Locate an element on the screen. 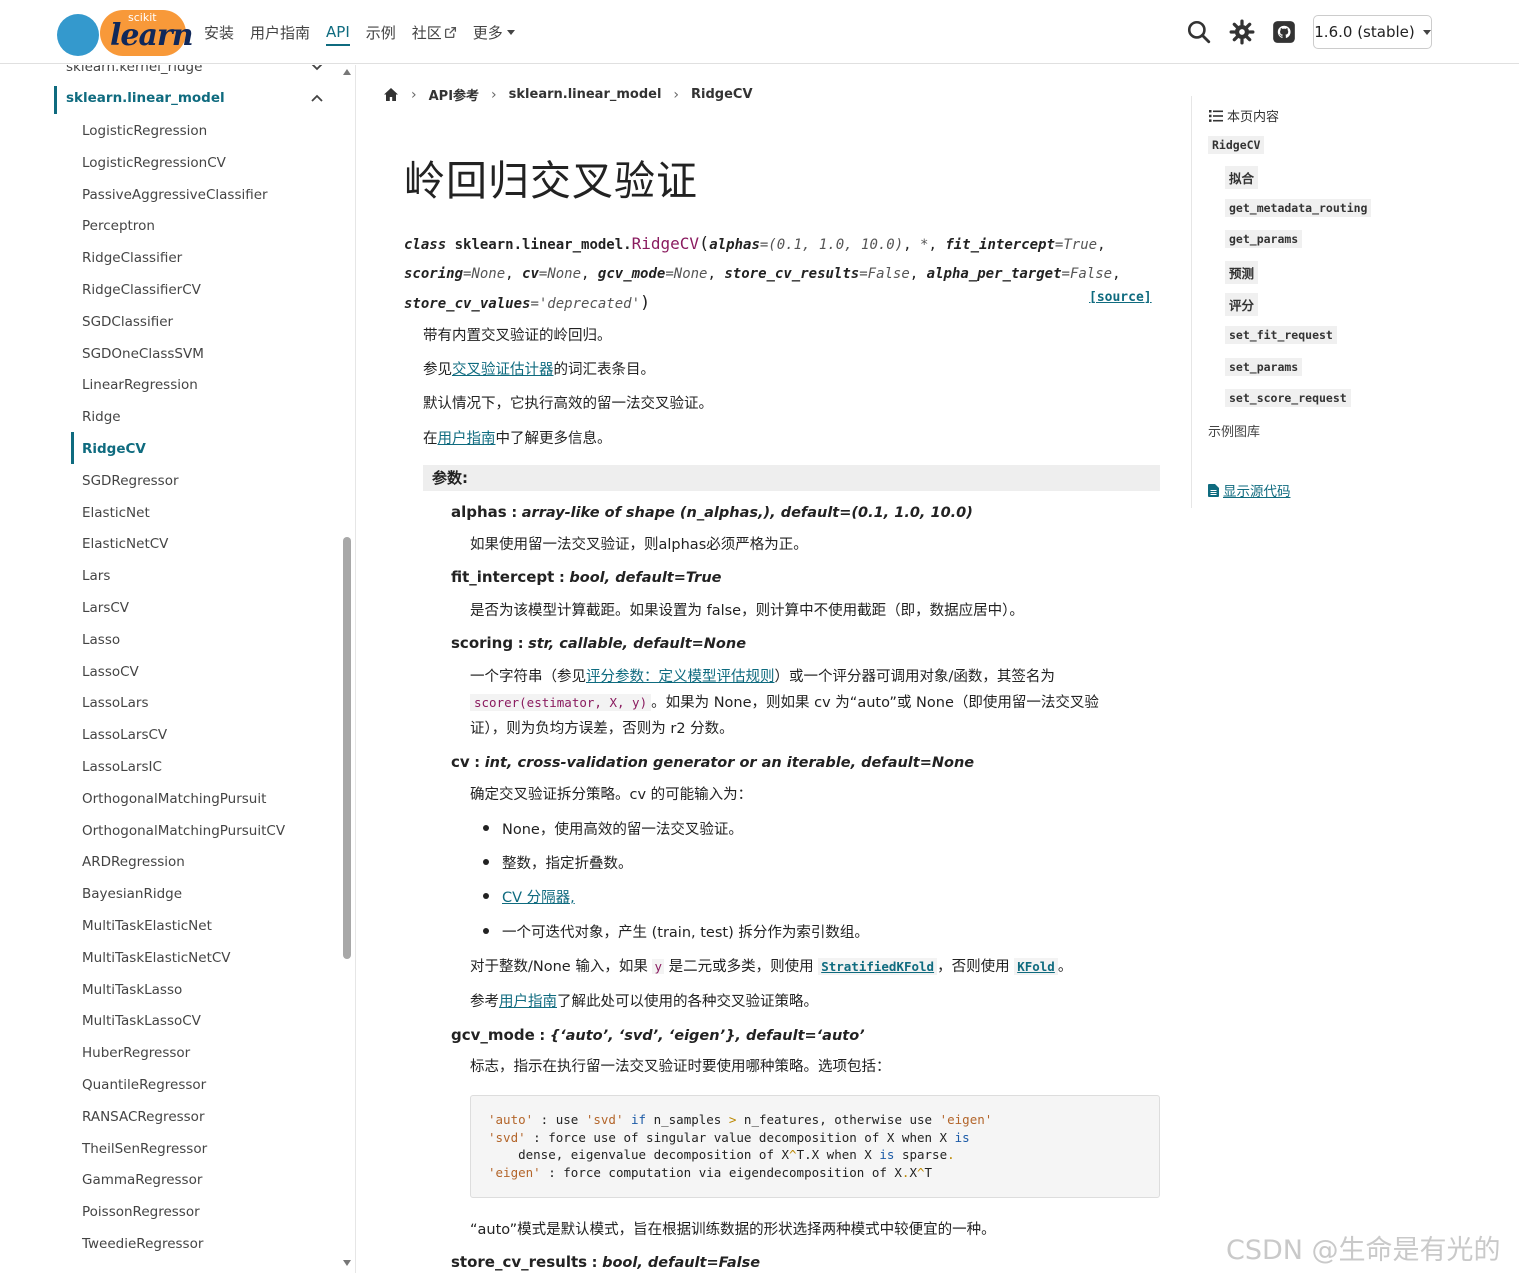 This screenshot has width=1519, height=1273. theme-gear-icon is located at coordinates (1242, 32).